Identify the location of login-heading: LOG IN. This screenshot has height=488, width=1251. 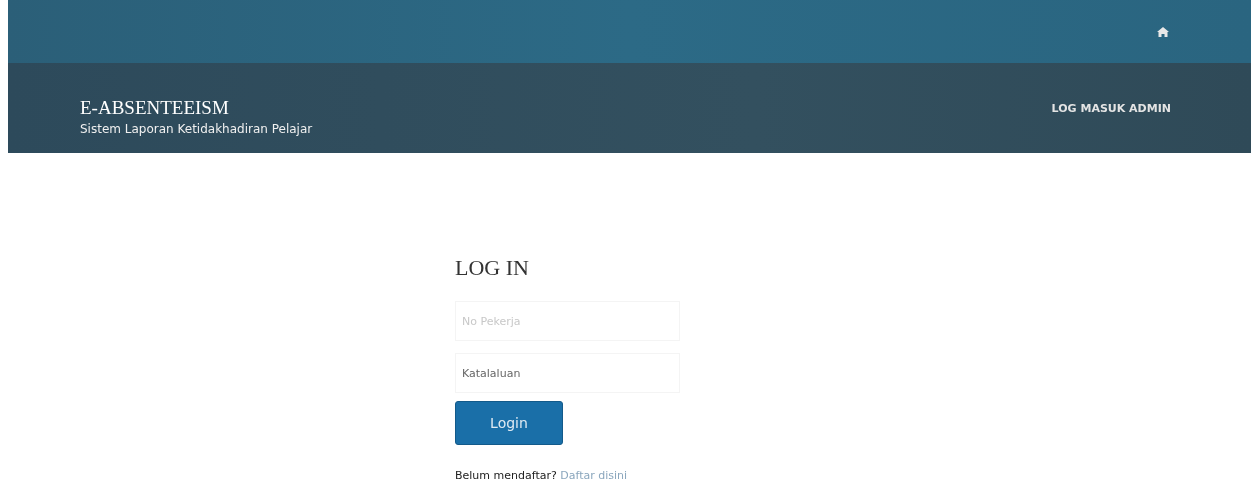
(492, 268).